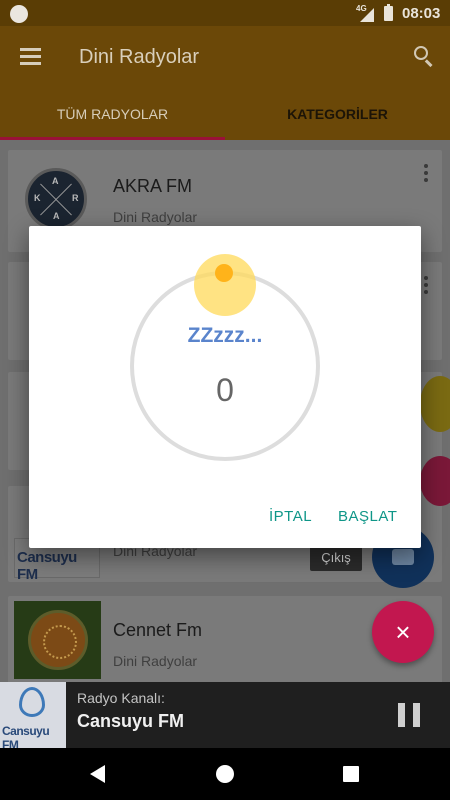 Image resolution: width=450 pixels, height=800 pixels. What do you see at coordinates (225, 390) in the screenshot?
I see `timer-value: 0` at bounding box center [225, 390].